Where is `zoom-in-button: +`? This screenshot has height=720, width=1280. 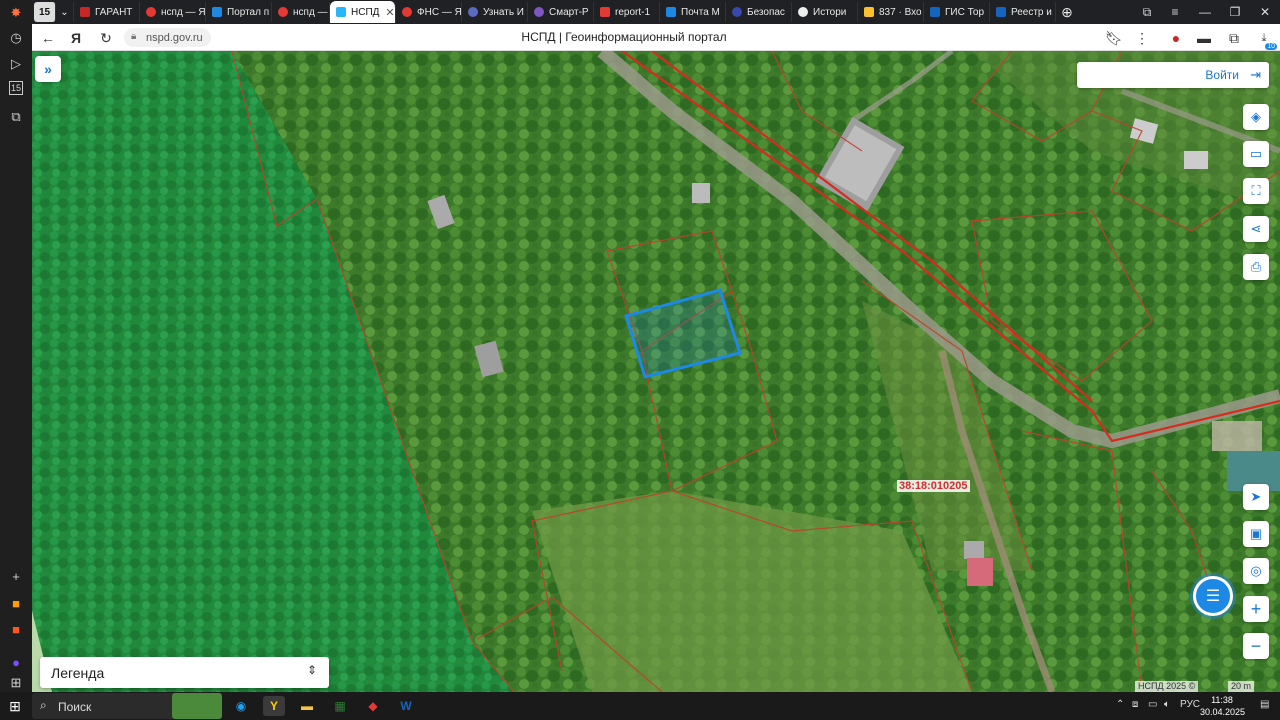 zoom-in-button: + is located at coordinates (1256, 609).